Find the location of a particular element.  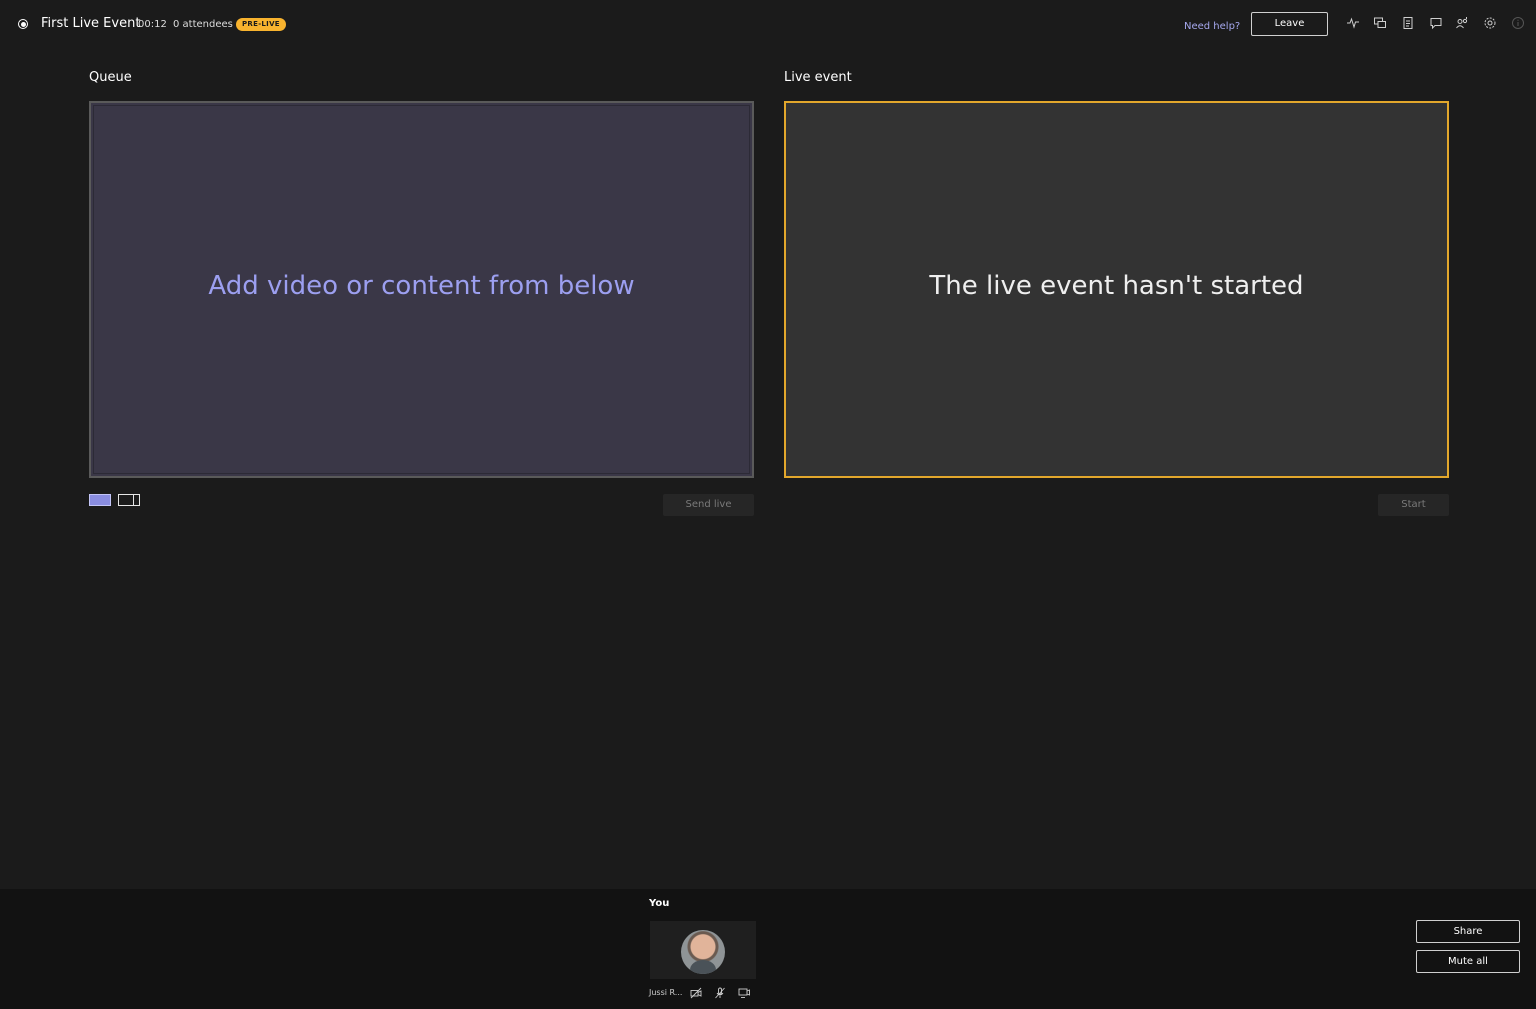

queue-placeholder-text: Add video or content from below is located at coordinates (421, 286).